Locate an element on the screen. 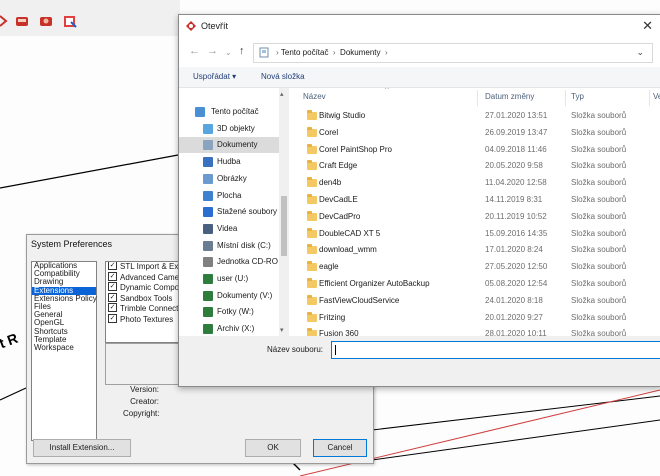  file-row: eagle 27.05.2020 12:50 Složka souborů is located at coordinates (478, 267).